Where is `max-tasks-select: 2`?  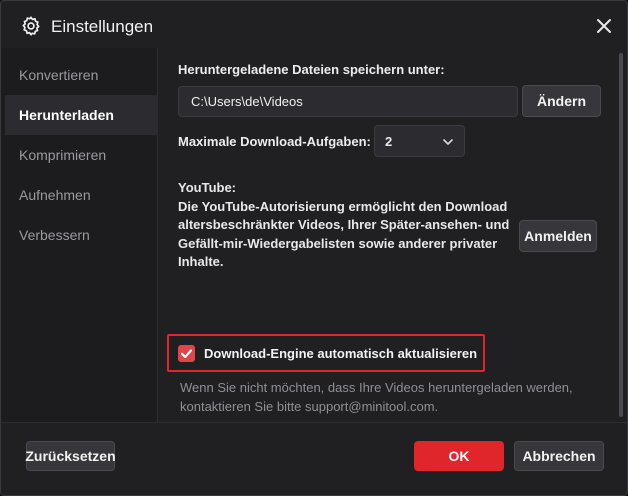 max-tasks-select: 2 is located at coordinates (419, 141).